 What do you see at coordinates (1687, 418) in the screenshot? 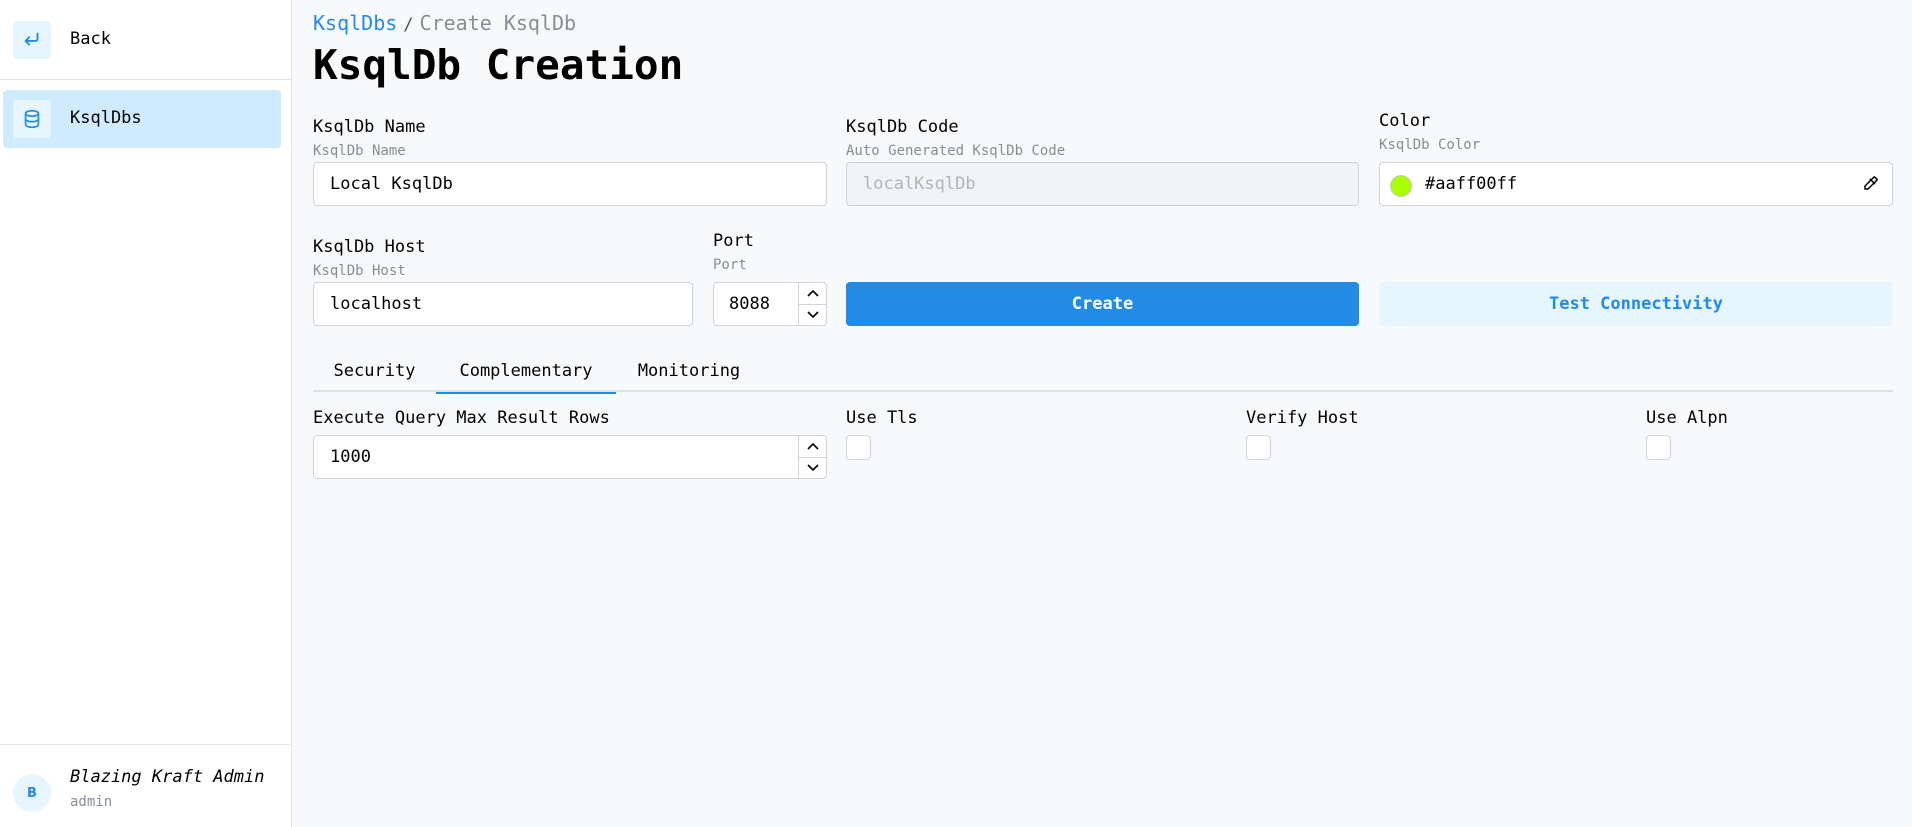
I see `use-alpn-label: Use Alpn` at bounding box center [1687, 418].